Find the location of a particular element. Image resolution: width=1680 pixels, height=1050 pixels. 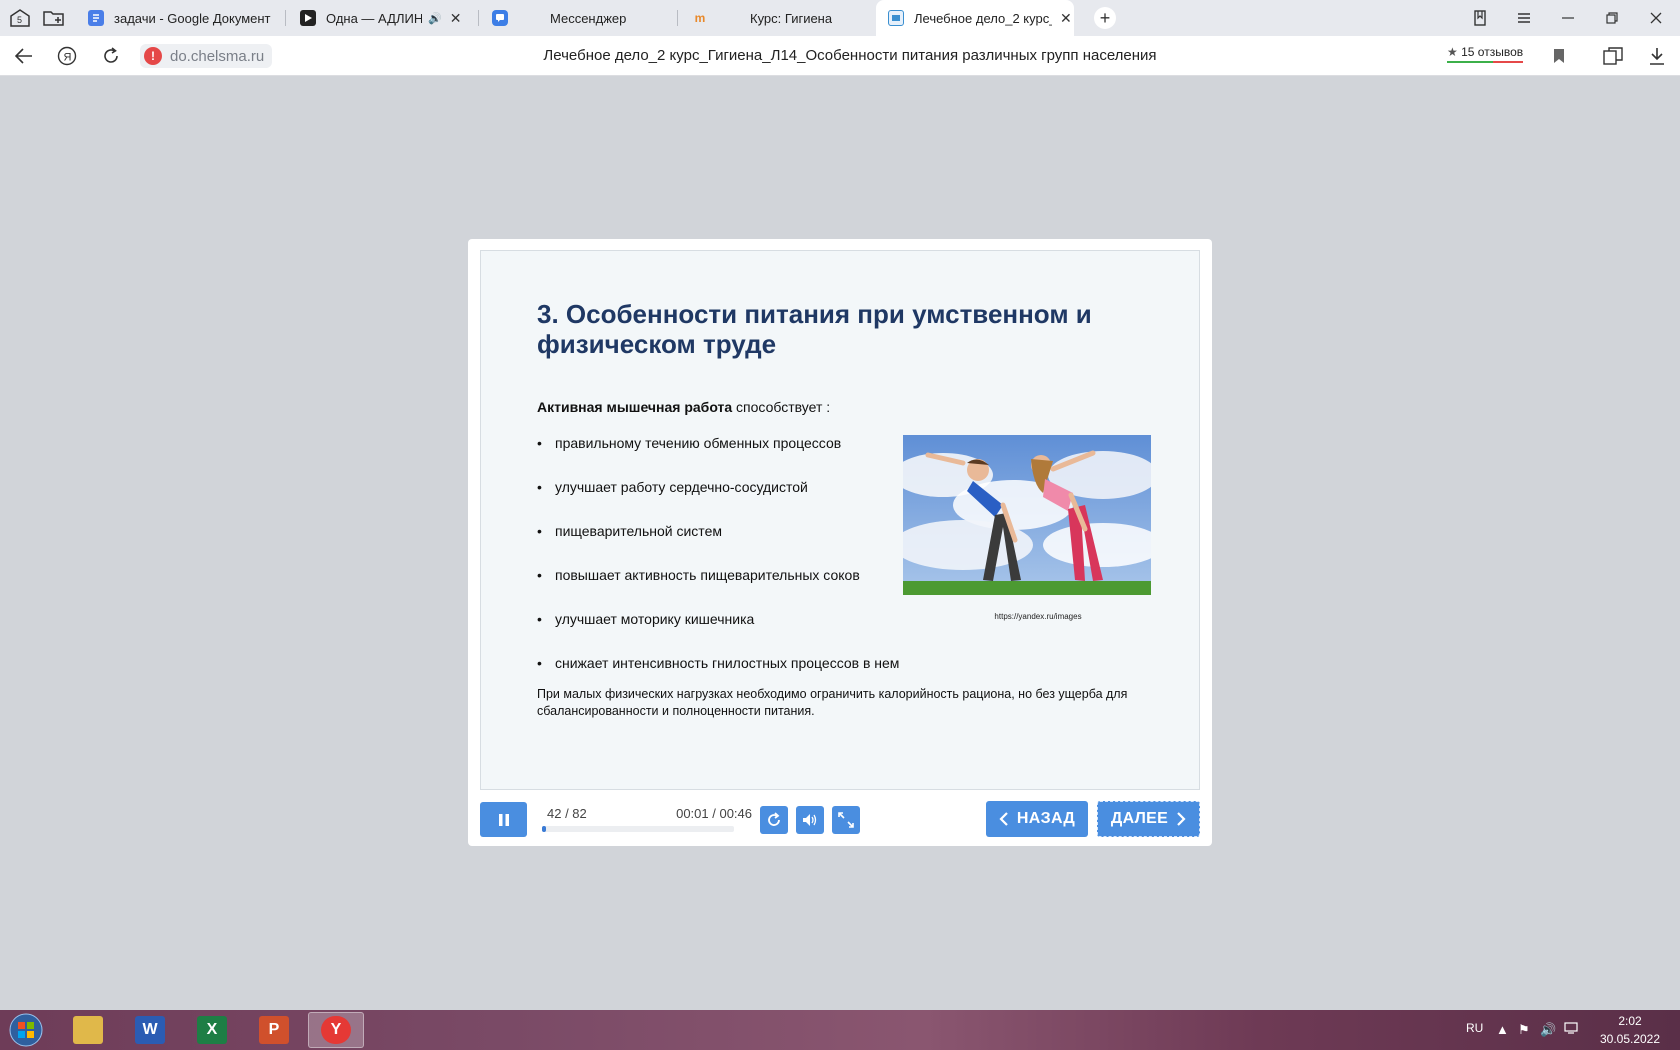

course-page-icon is located at coordinates (896, 18).